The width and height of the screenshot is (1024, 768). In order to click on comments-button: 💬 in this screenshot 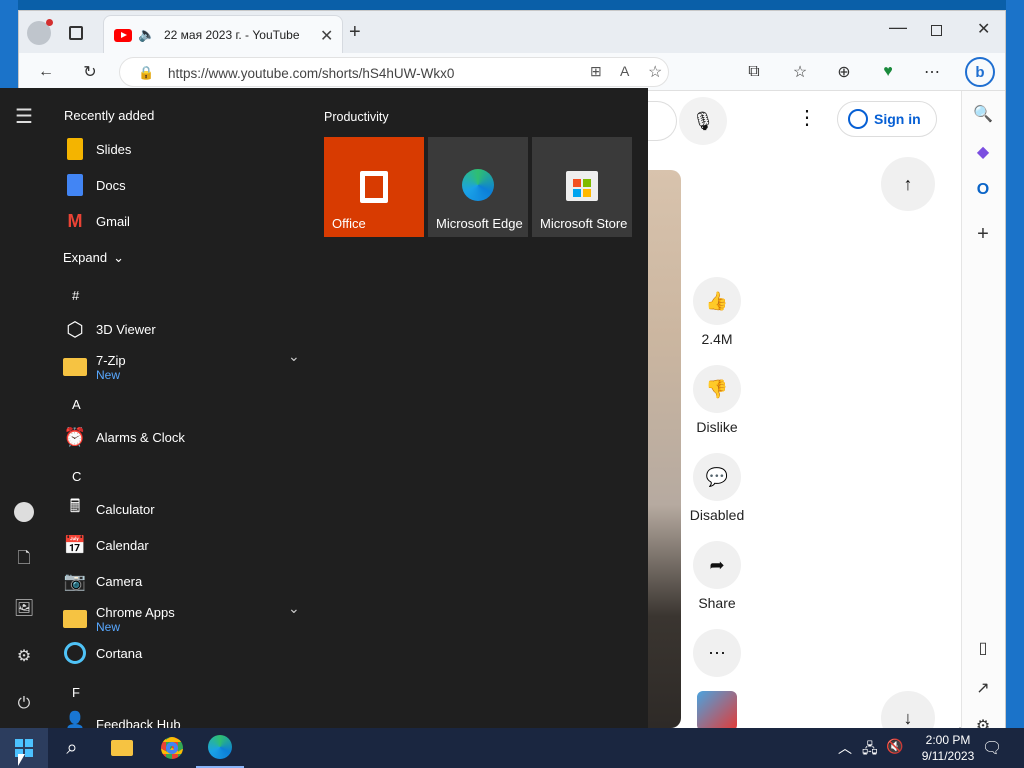, I will do `click(717, 477)`.